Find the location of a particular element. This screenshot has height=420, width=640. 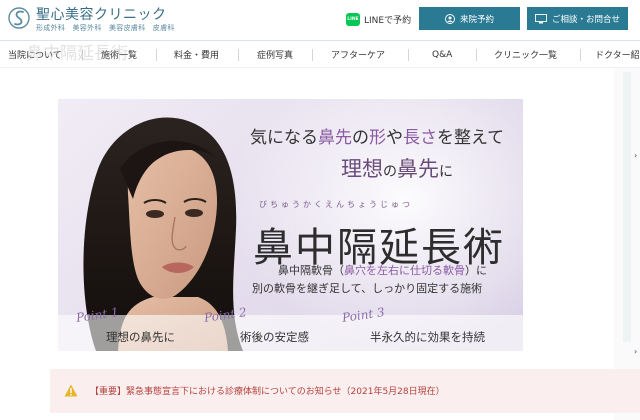

title-furigana: びちゅうかくえんちょうじゅつ is located at coordinates (336, 204).